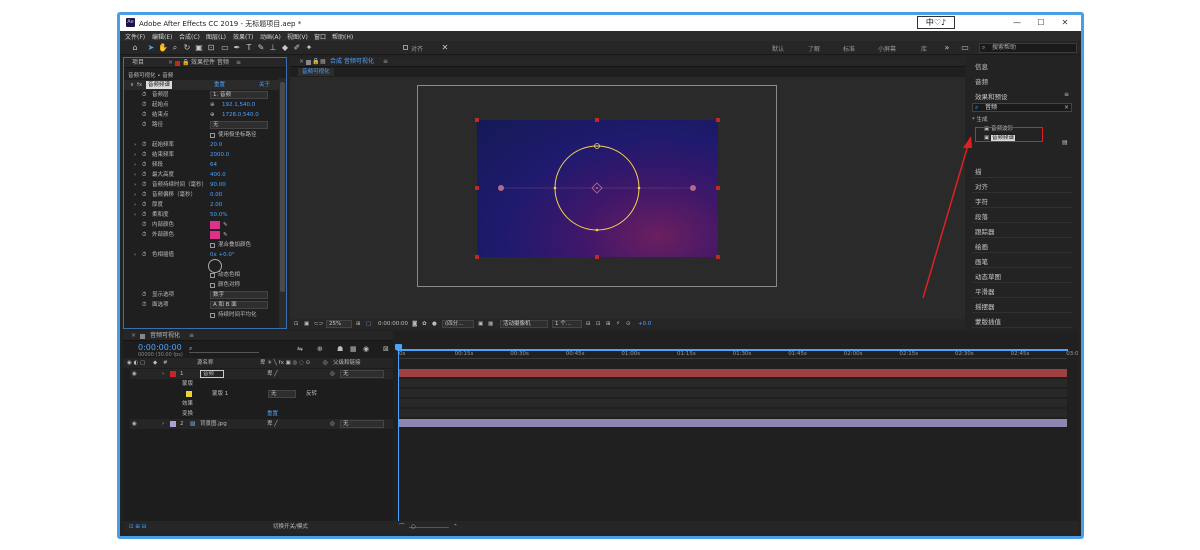 The width and height of the screenshot is (1200, 550). I want to click on region-icon: ▢, so click(368, 324).